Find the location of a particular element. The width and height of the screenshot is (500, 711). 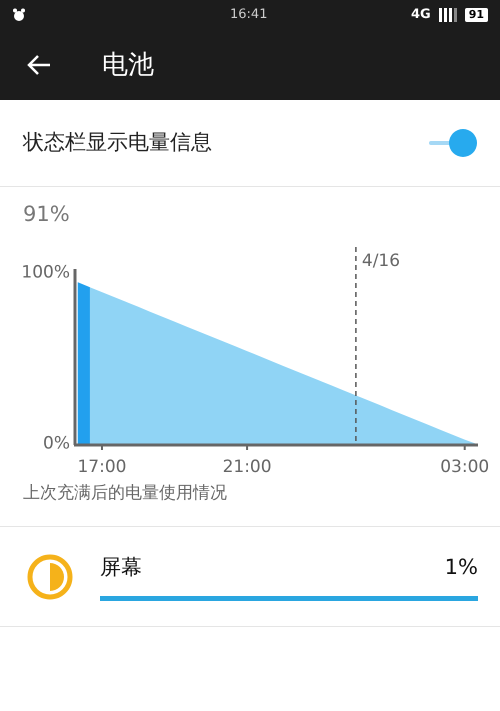

usage-percent: 1% is located at coordinates (461, 568).